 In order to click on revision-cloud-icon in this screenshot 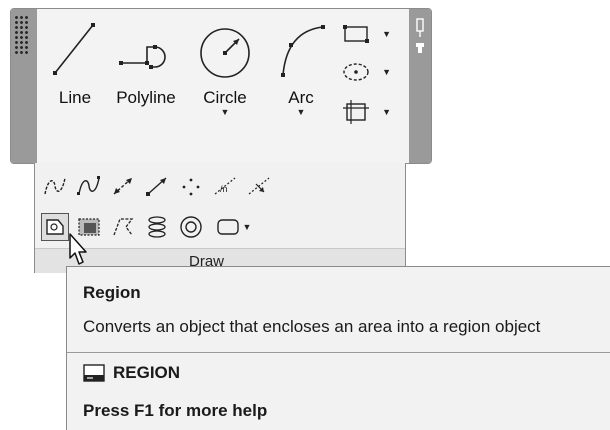, I will do `click(227, 227)`.